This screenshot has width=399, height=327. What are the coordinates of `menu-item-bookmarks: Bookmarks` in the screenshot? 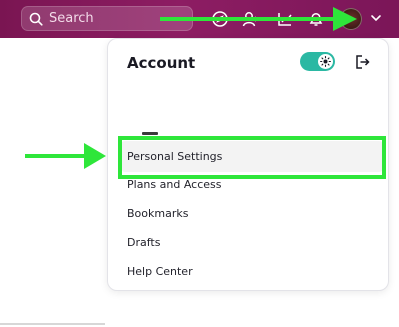 It's located at (157, 213).